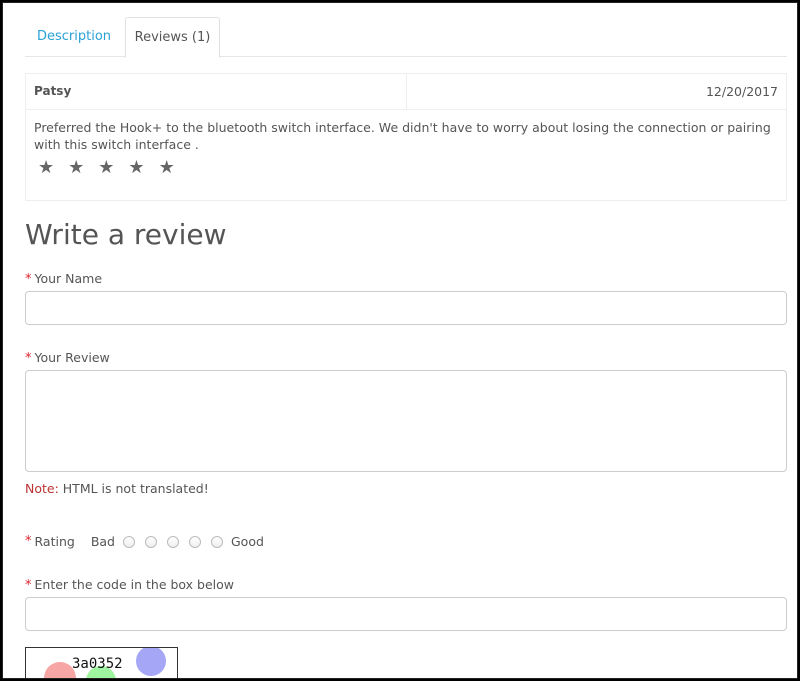 Image resolution: width=800 pixels, height=681 pixels. What do you see at coordinates (72, 357) in the screenshot?
I see `review-label-text: Your Review` at bounding box center [72, 357].